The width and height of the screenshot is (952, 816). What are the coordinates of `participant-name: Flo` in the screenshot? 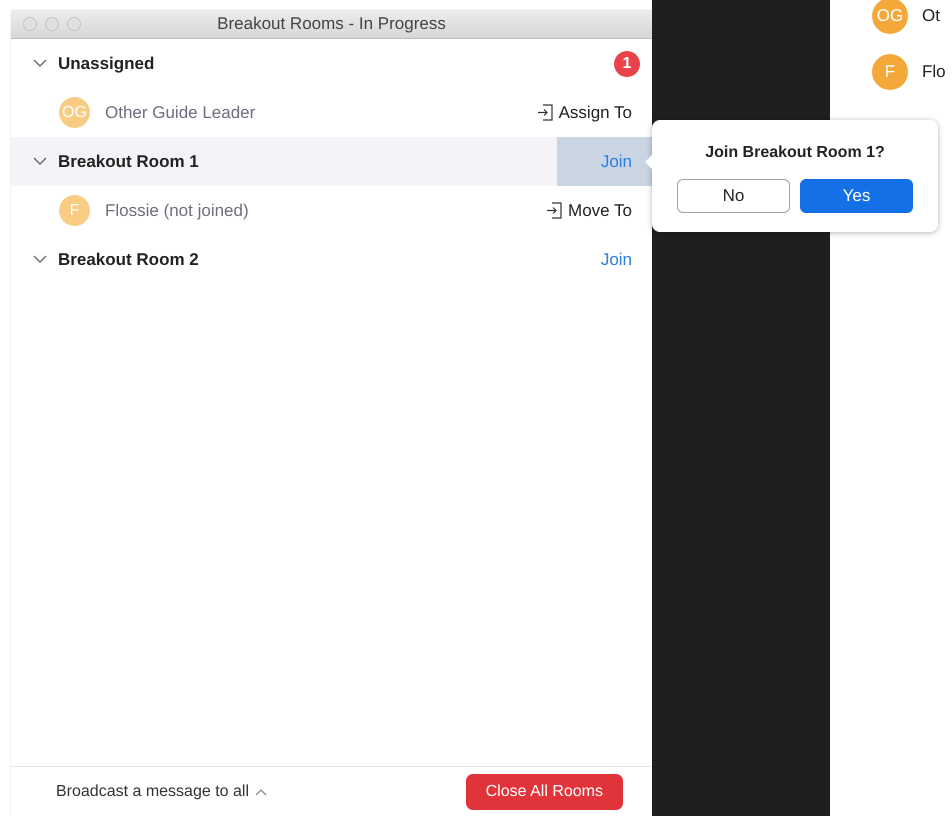 It's located at (934, 72).